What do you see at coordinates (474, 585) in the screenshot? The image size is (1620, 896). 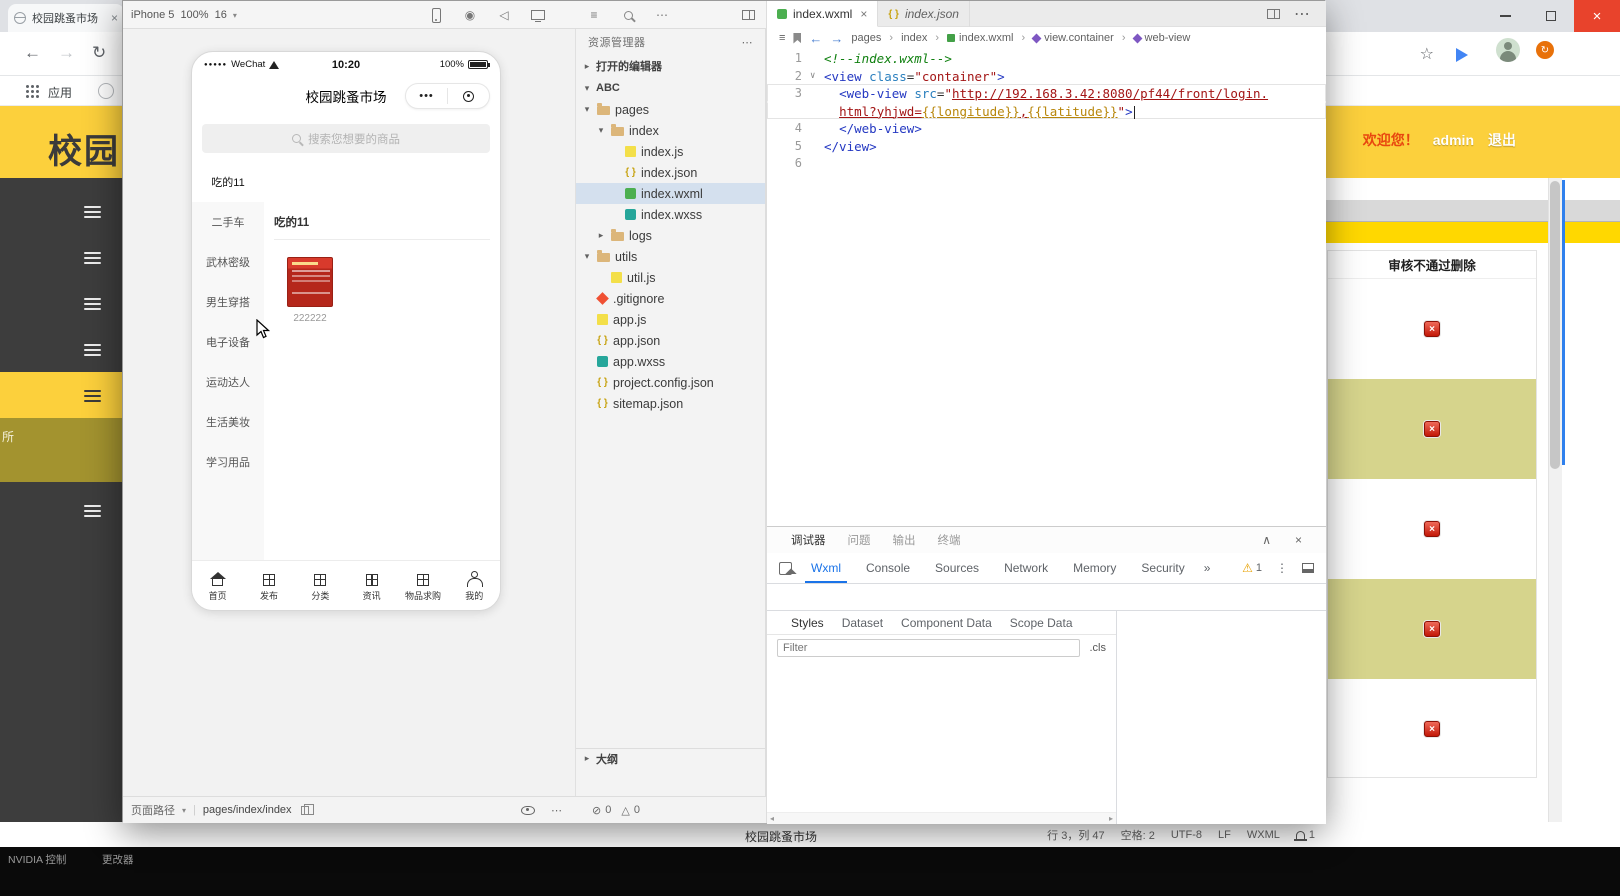 I see `tabbar-item: 我的` at bounding box center [474, 585].